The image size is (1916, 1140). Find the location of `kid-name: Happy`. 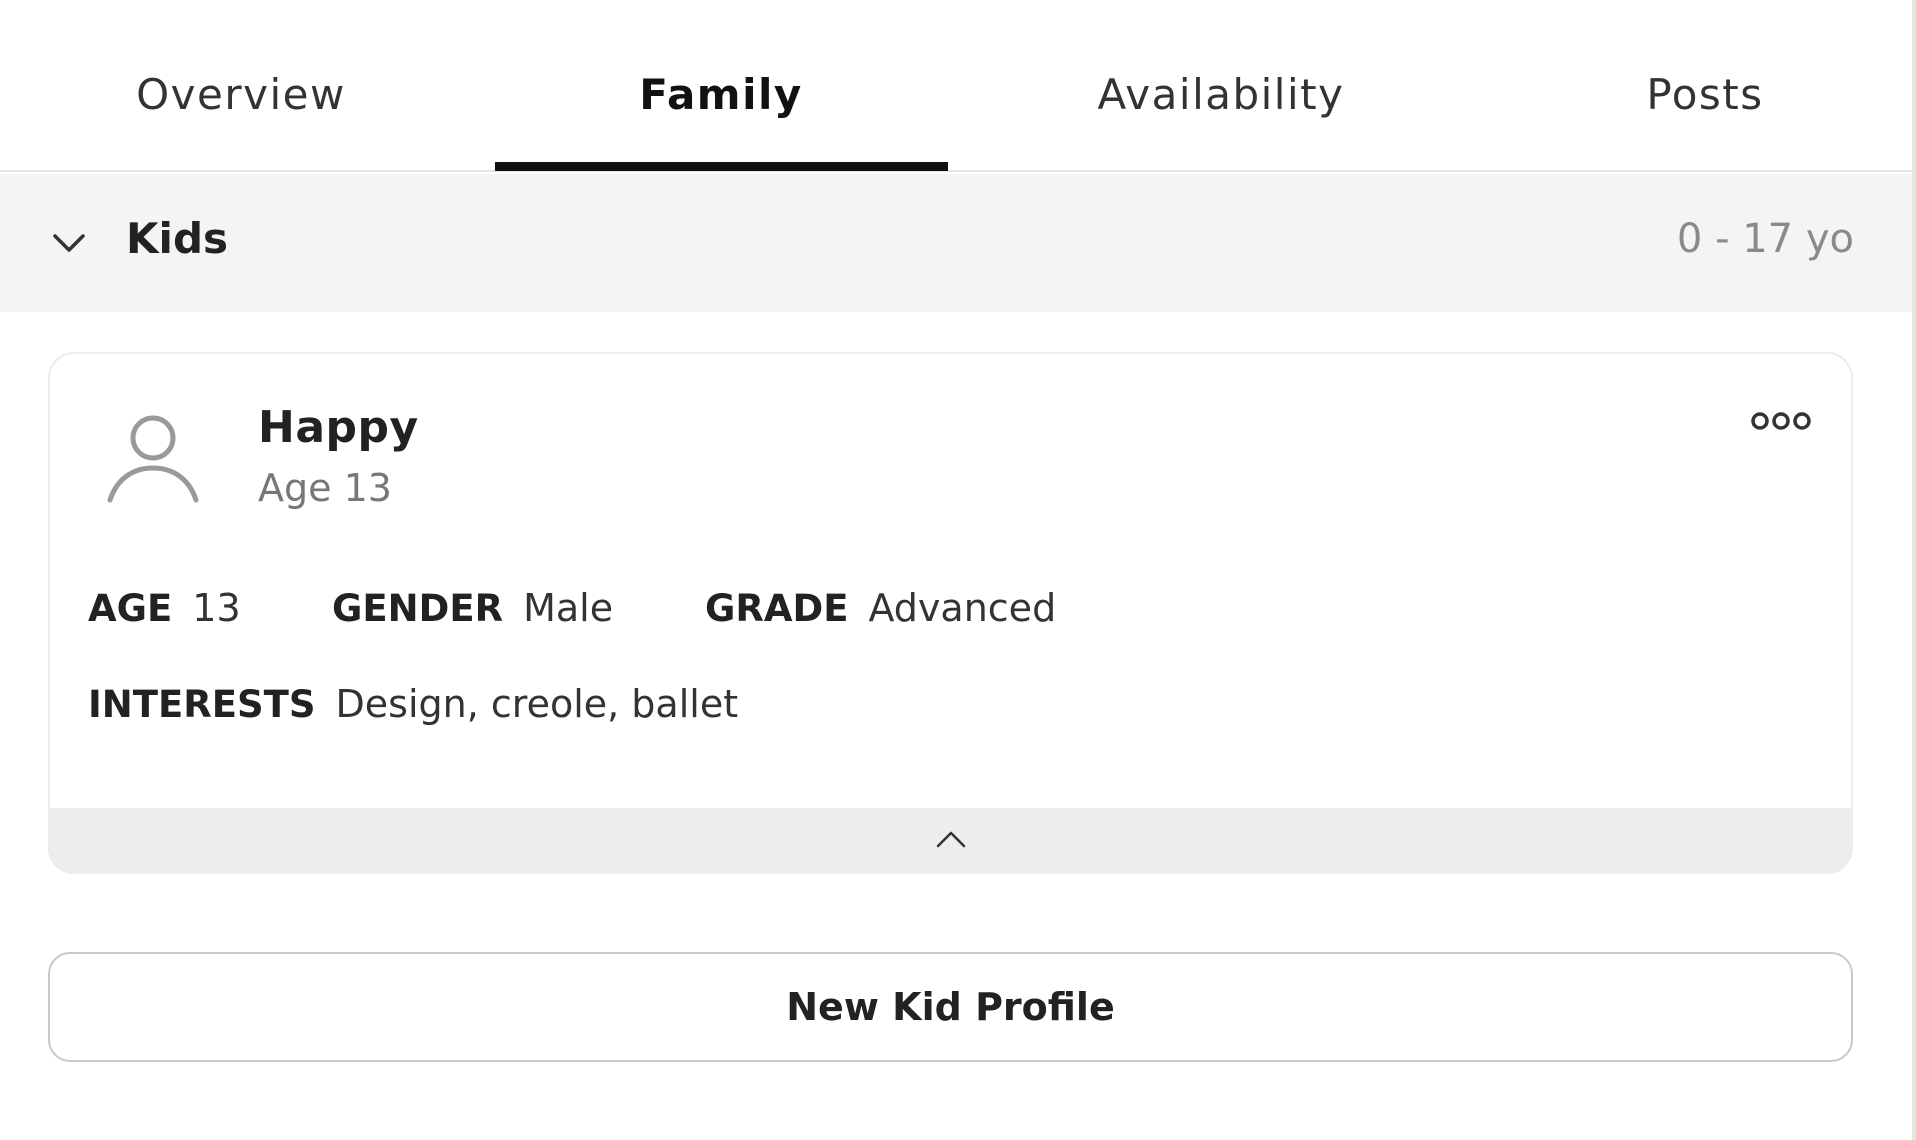

kid-name: Happy is located at coordinates (338, 427).